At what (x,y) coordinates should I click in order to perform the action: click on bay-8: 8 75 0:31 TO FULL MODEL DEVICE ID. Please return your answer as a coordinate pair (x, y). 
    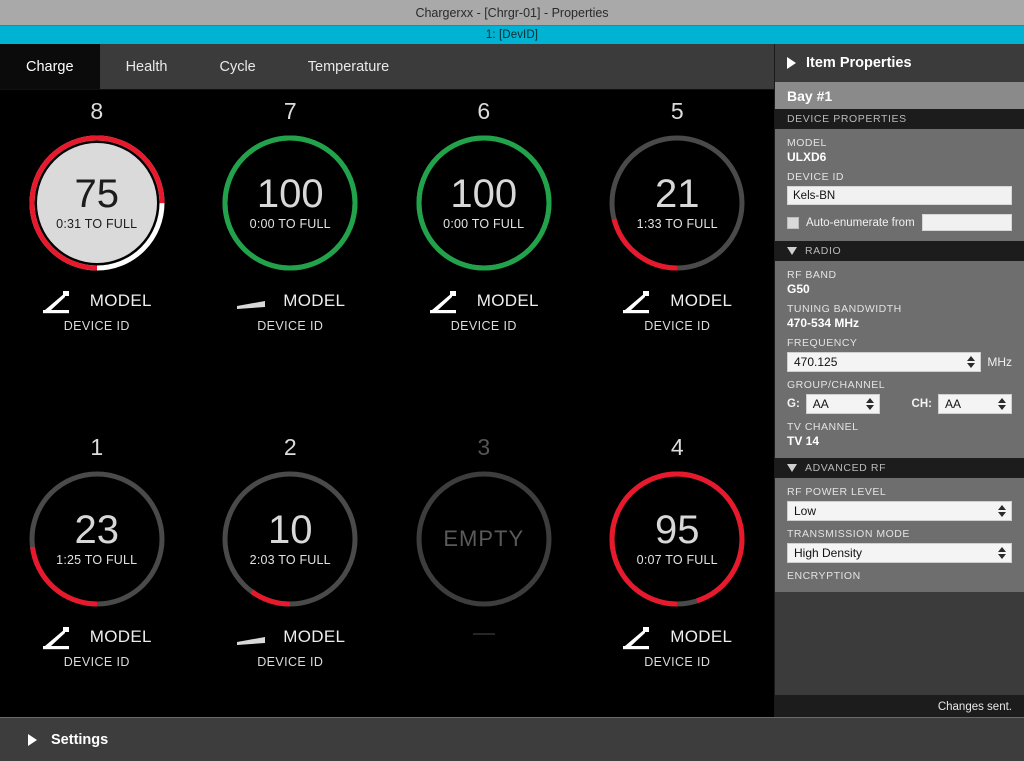
    Looking at the image, I should click on (97, 258).